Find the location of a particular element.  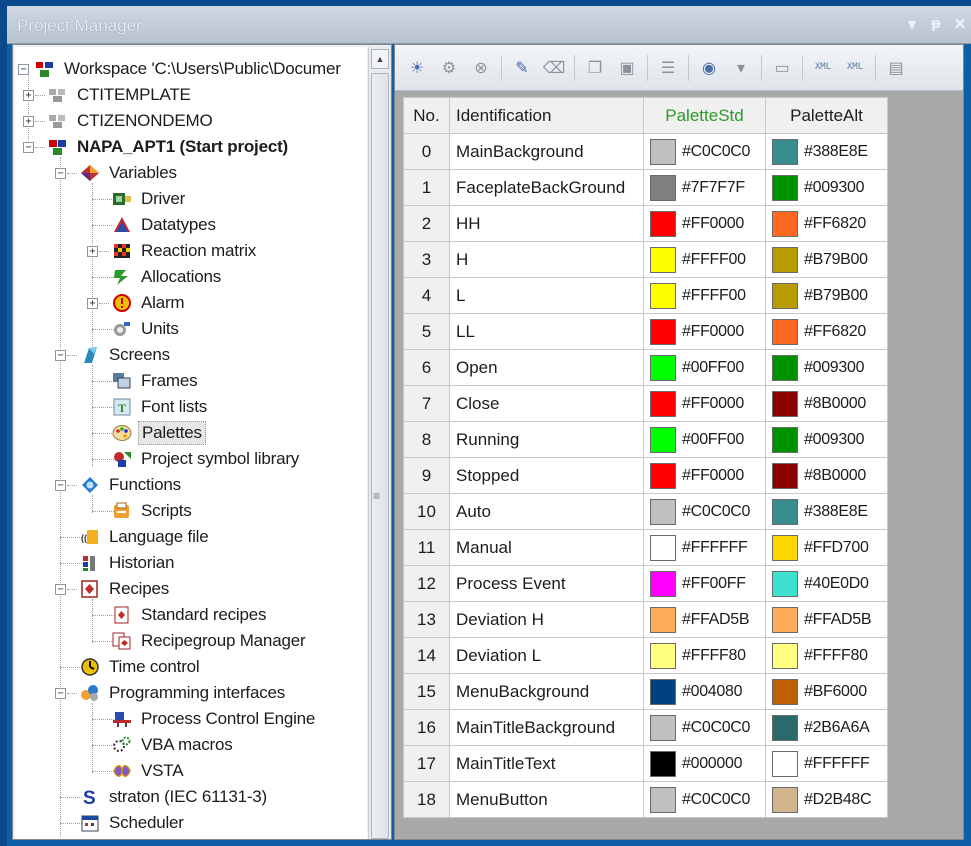

tree-item-scheduler: Scheduler is located at coordinates (133, 823).